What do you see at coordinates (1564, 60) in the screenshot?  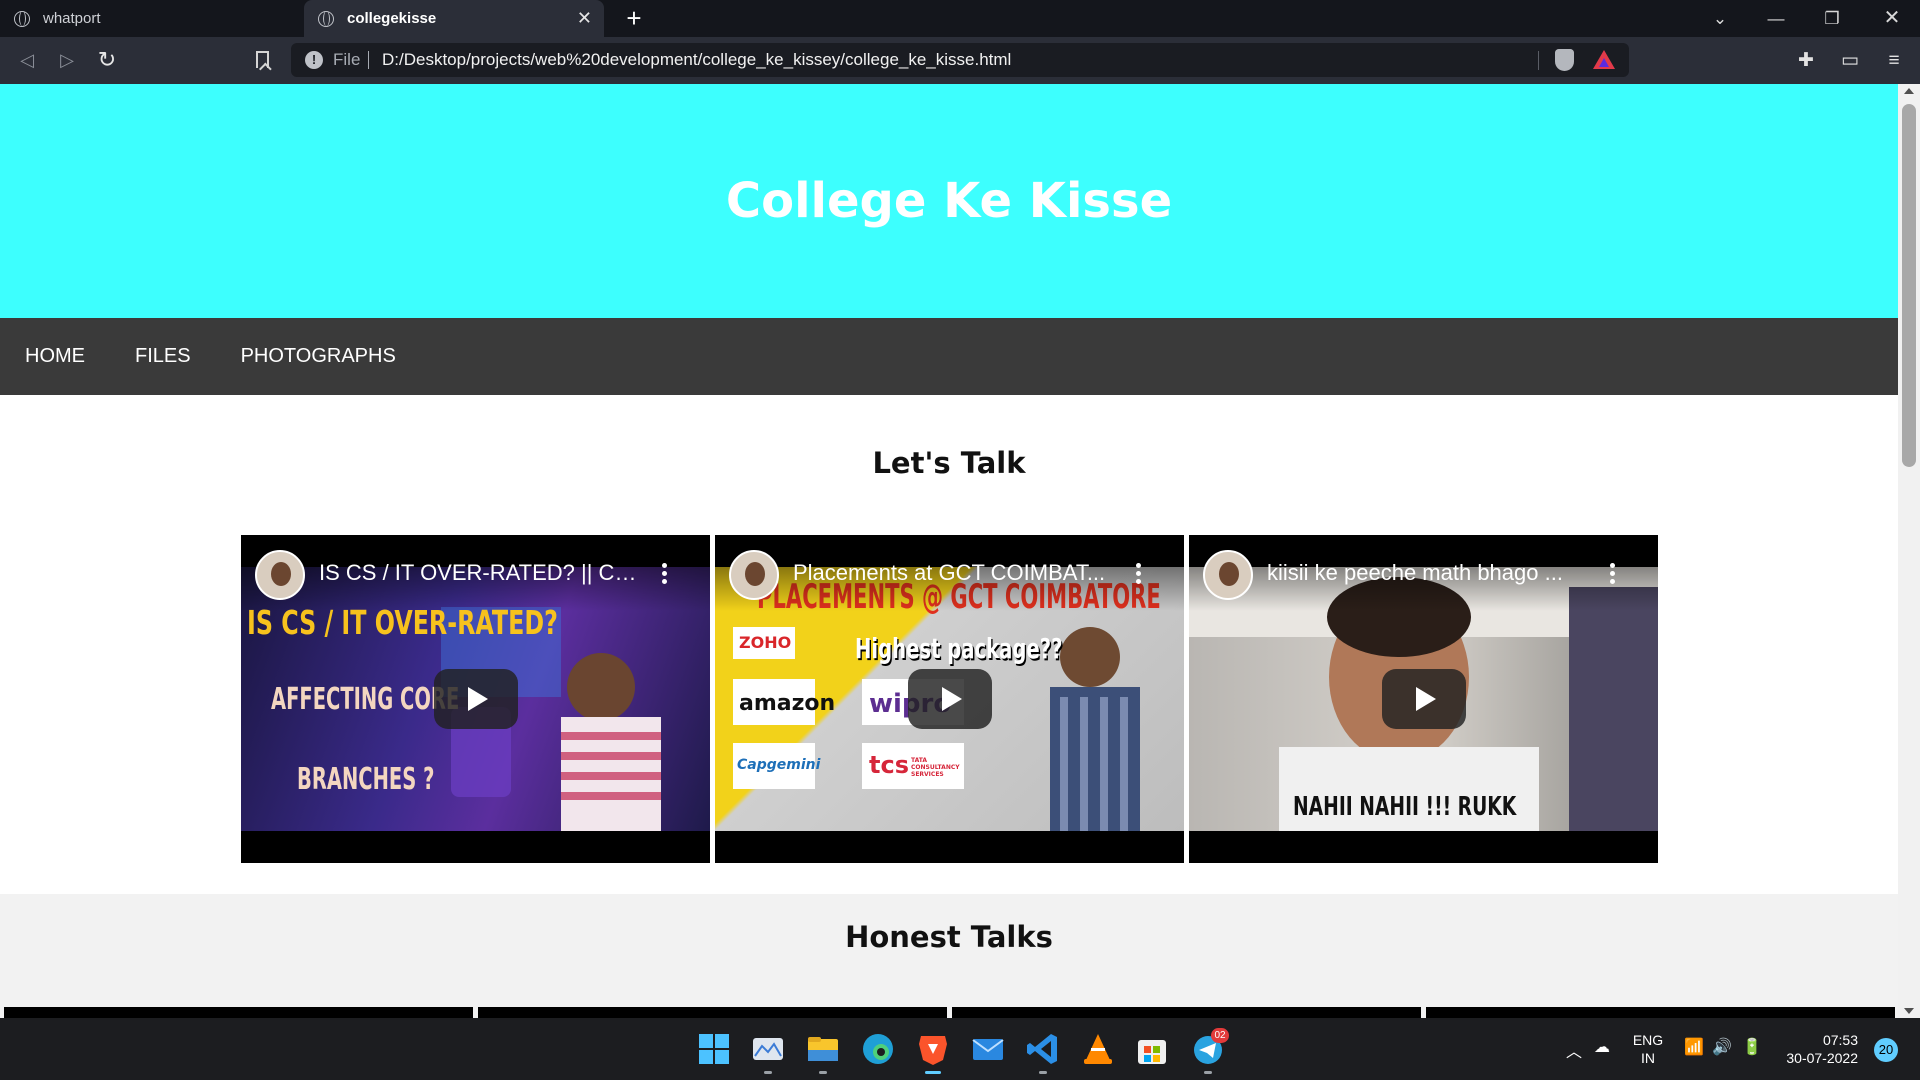 I see `brave-shield-icon` at bounding box center [1564, 60].